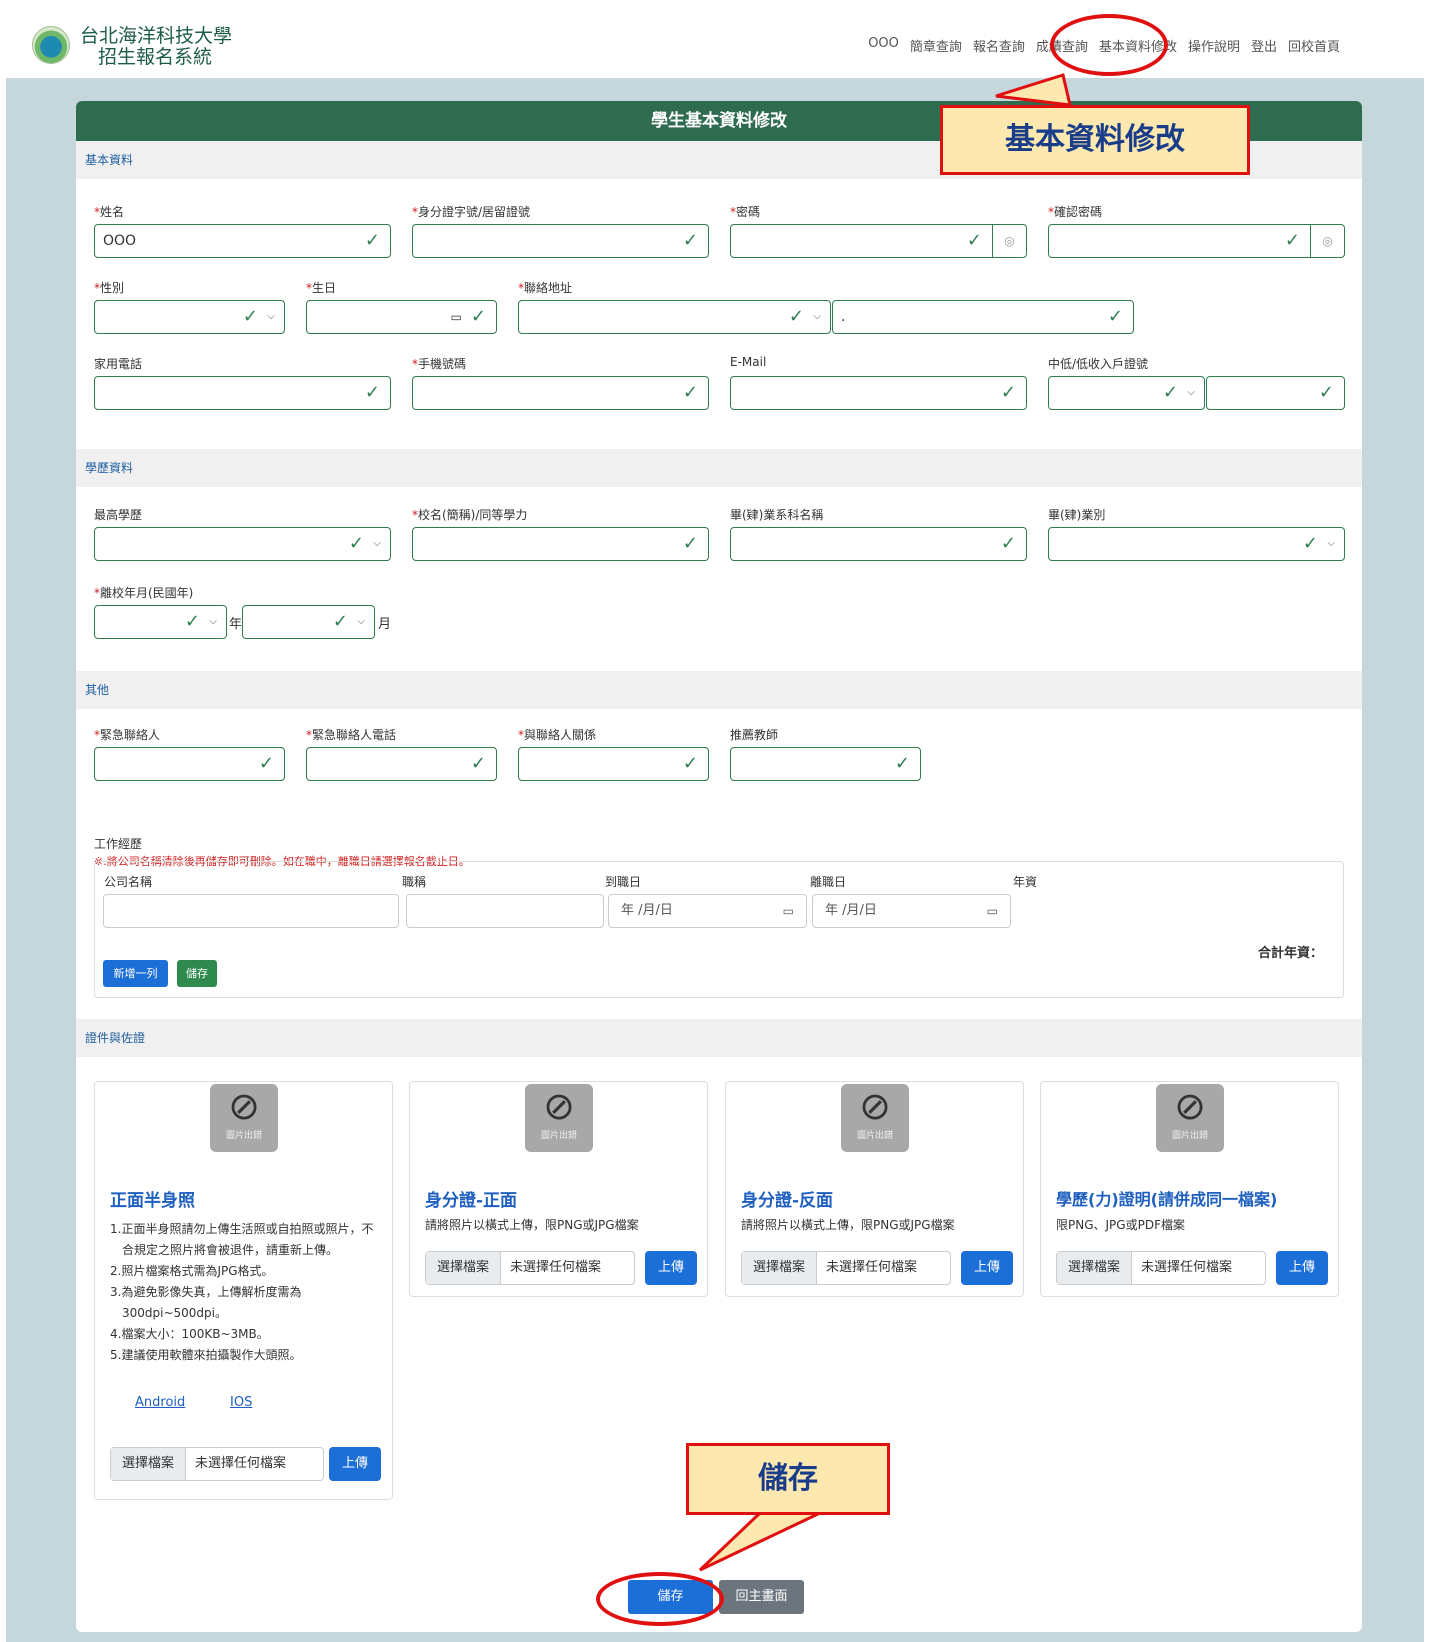 The width and height of the screenshot is (1430, 1642). Describe the element at coordinates (660, 1599) in the screenshot. I see `highlight-ring-save` at that location.